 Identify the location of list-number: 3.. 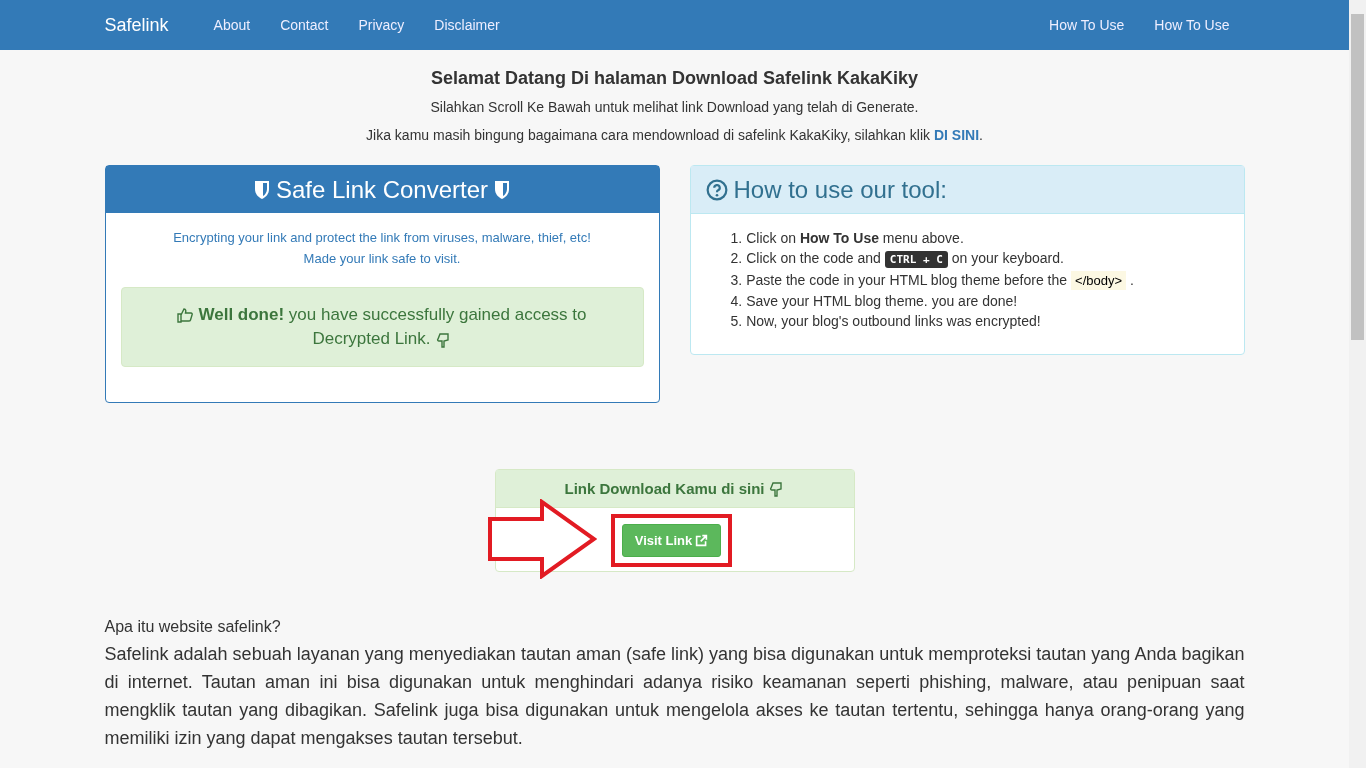
(736, 280).